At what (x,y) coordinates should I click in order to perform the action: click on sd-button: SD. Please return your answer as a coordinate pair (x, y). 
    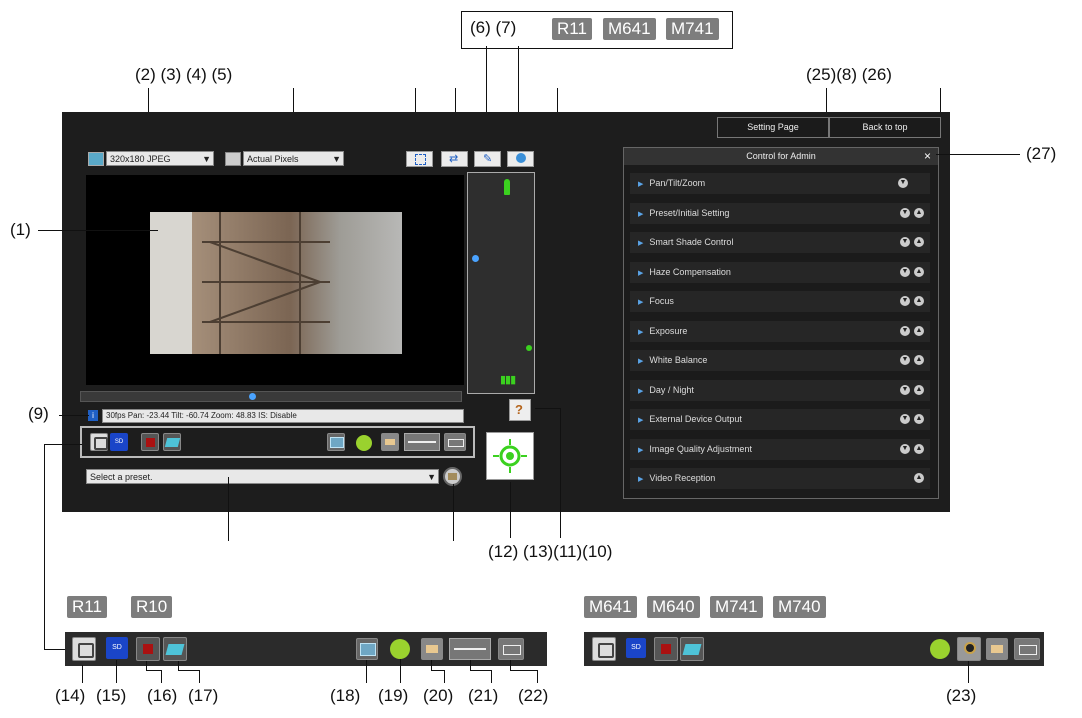
    Looking at the image, I should click on (119, 442).